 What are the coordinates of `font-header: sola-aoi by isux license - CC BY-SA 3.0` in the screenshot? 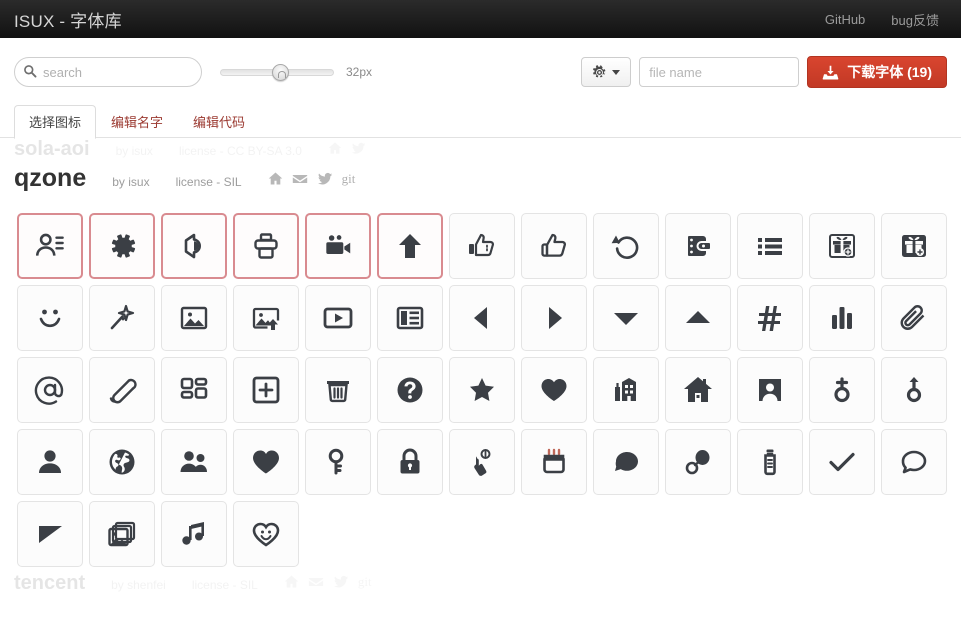 It's located at (480, 151).